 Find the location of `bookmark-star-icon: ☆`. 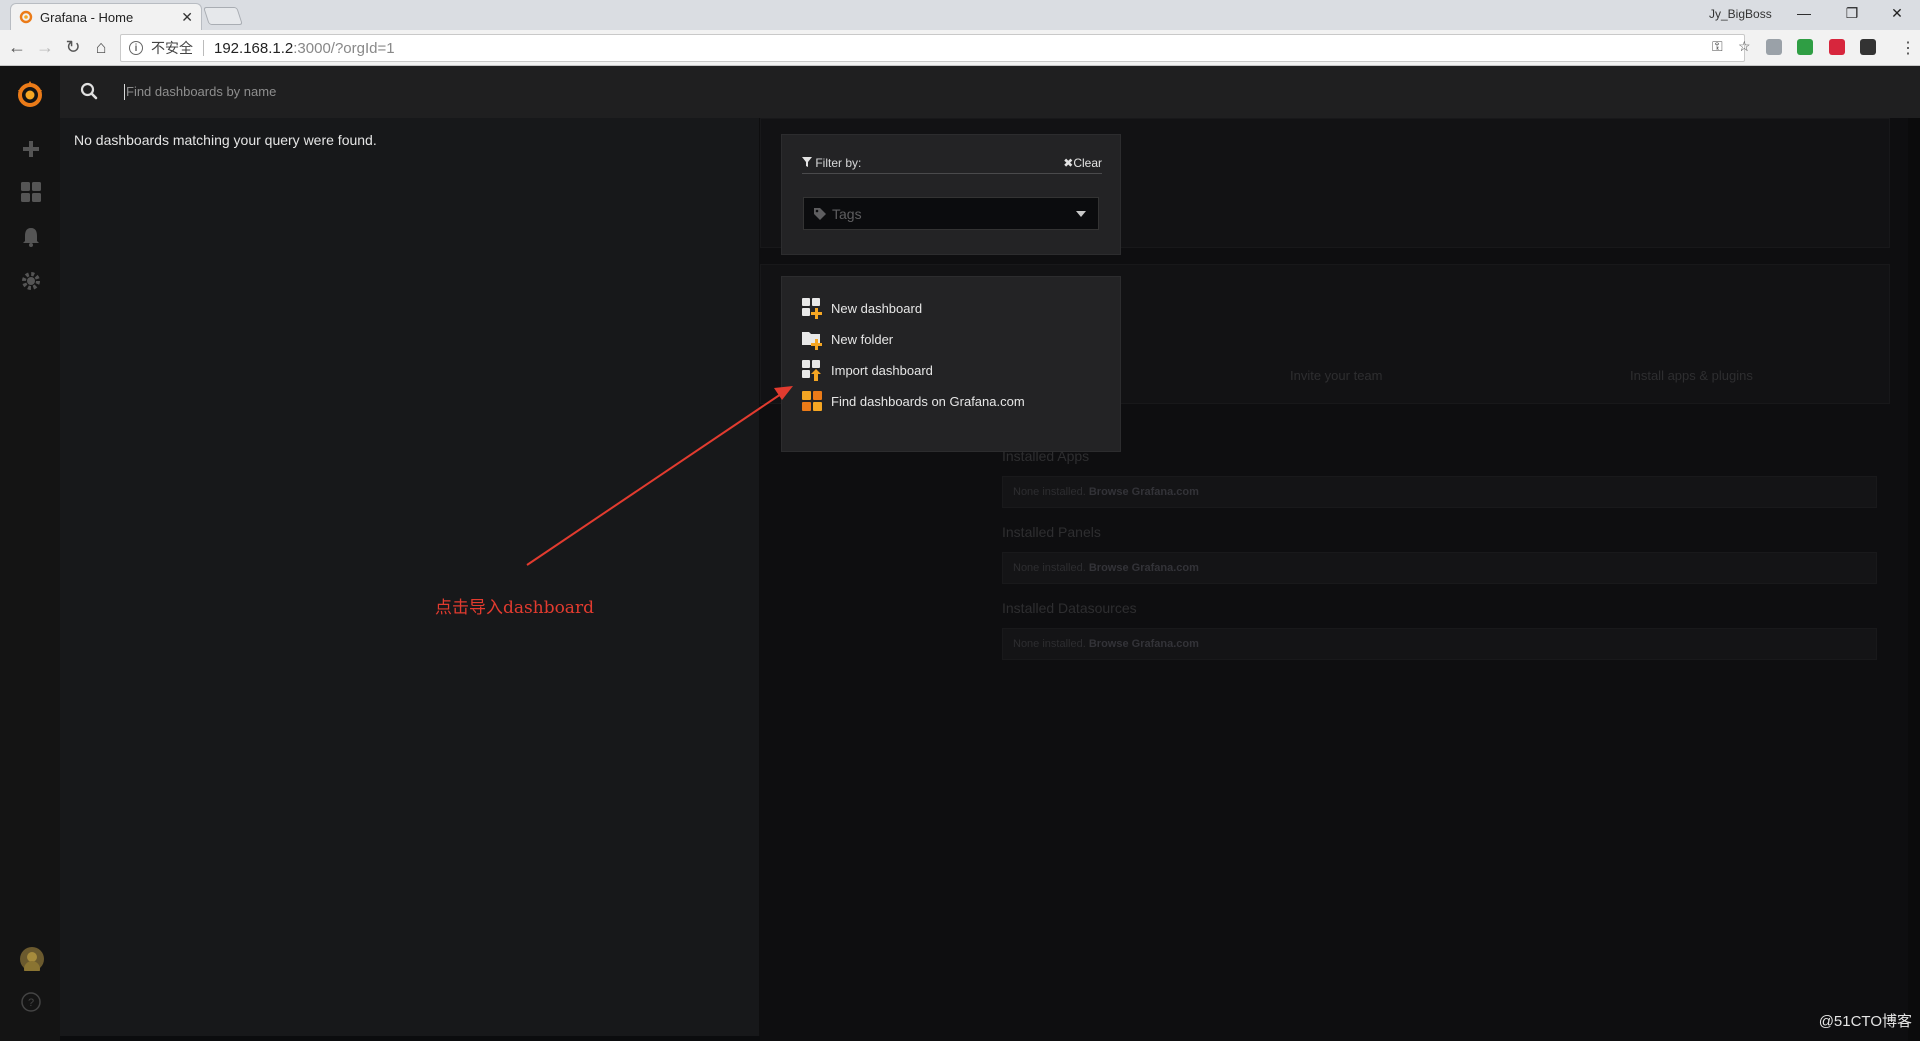

bookmark-star-icon: ☆ is located at coordinates (1744, 46).